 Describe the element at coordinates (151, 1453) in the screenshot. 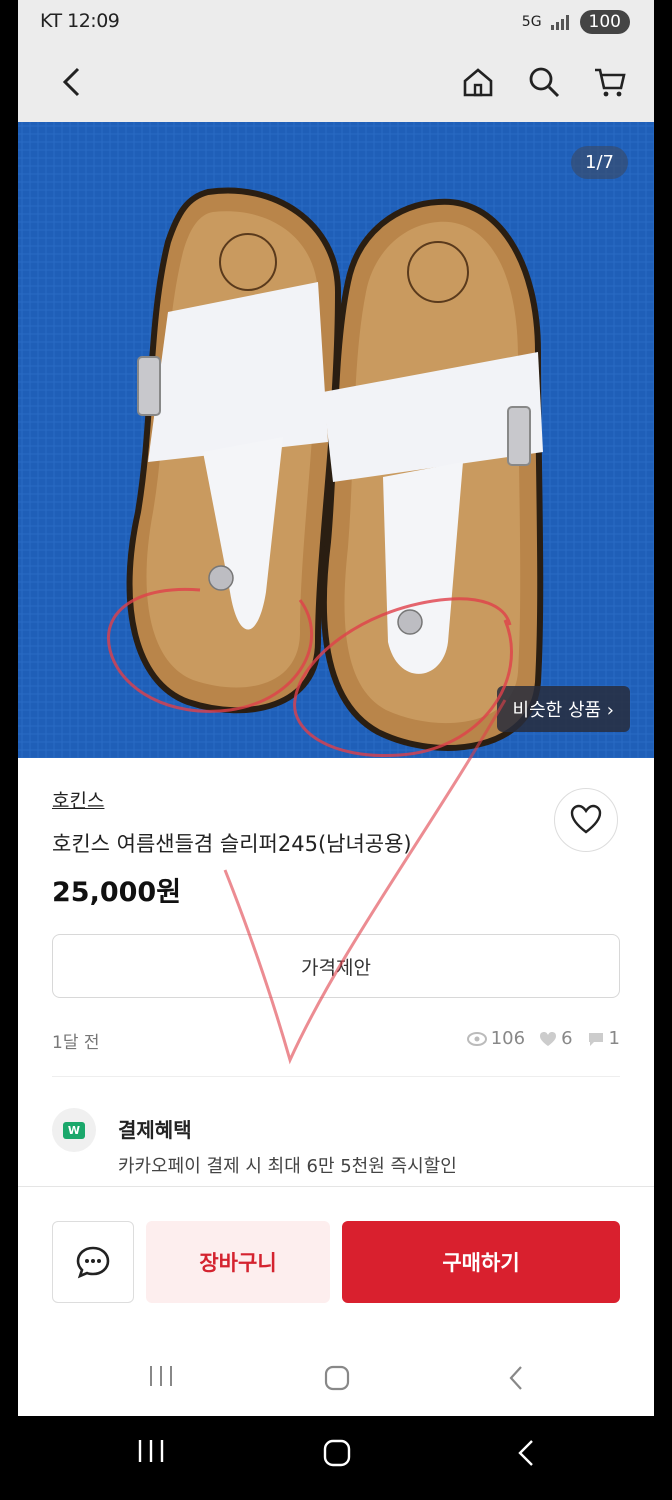

I see `system-recent-apps-icon` at that location.